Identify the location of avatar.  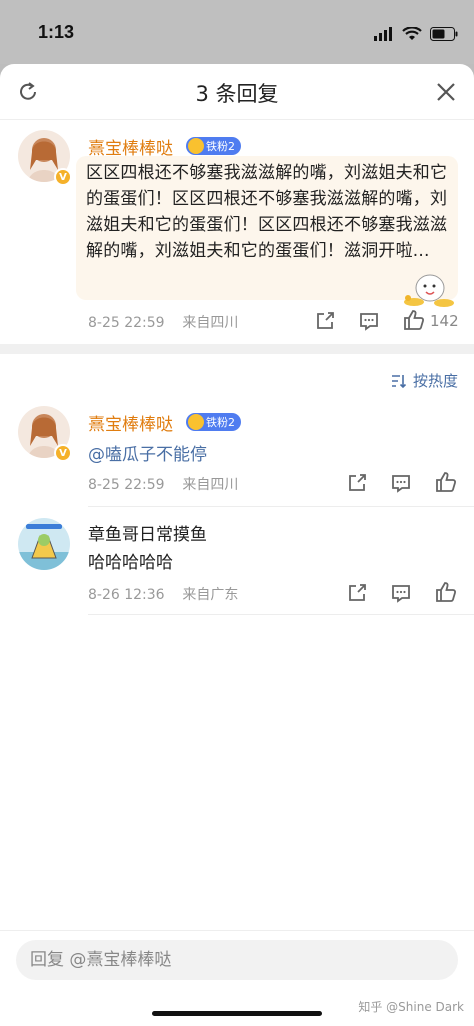
(44, 544).